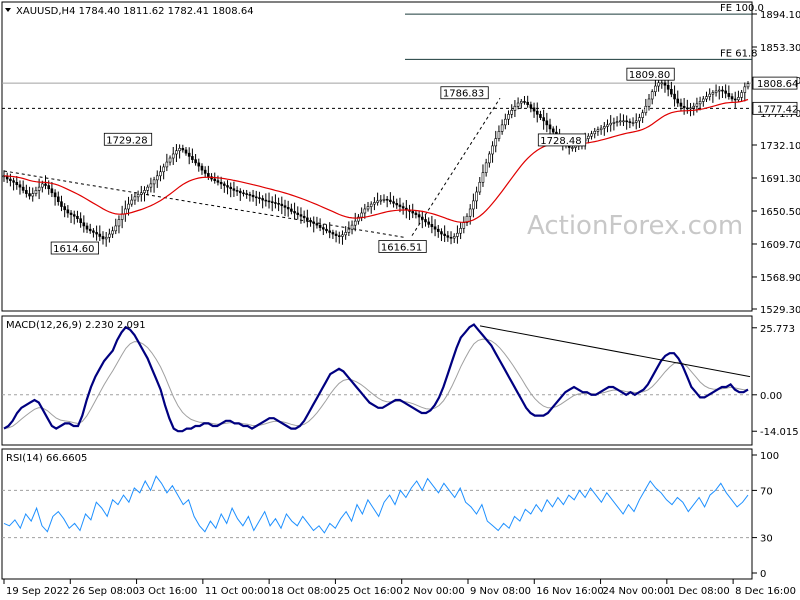 This screenshot has height=600, width=800. Describe the element at coordinates (777, 84) in the screenshot. I see `price-tag-label: 1808.64` at that location.